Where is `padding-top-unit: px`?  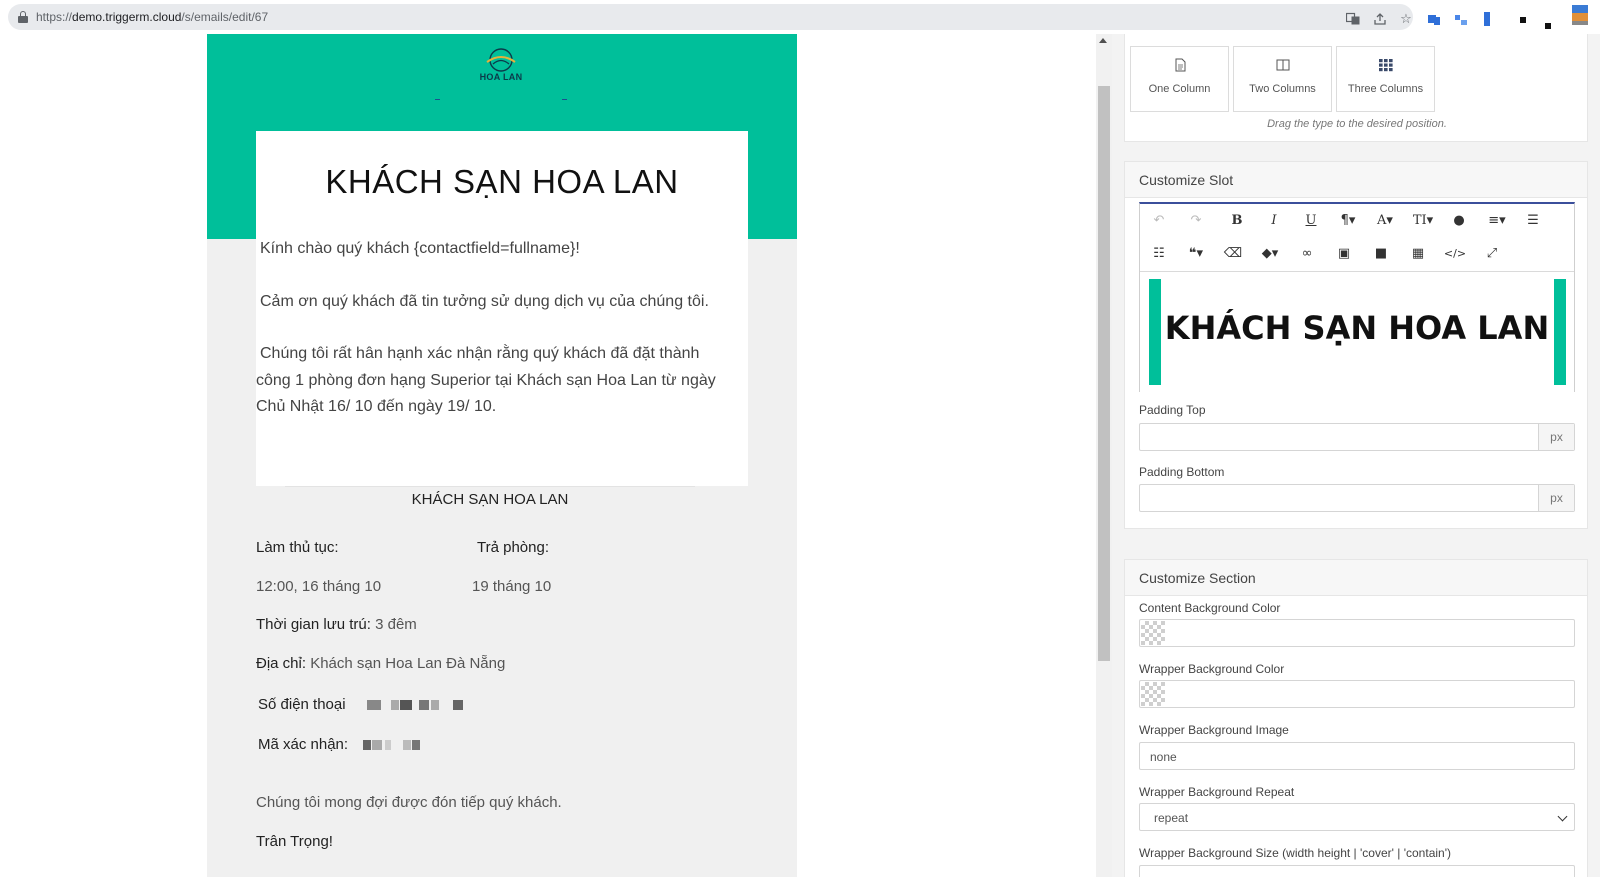
padding-top-unit: px is located at coordinates (1556, 437).